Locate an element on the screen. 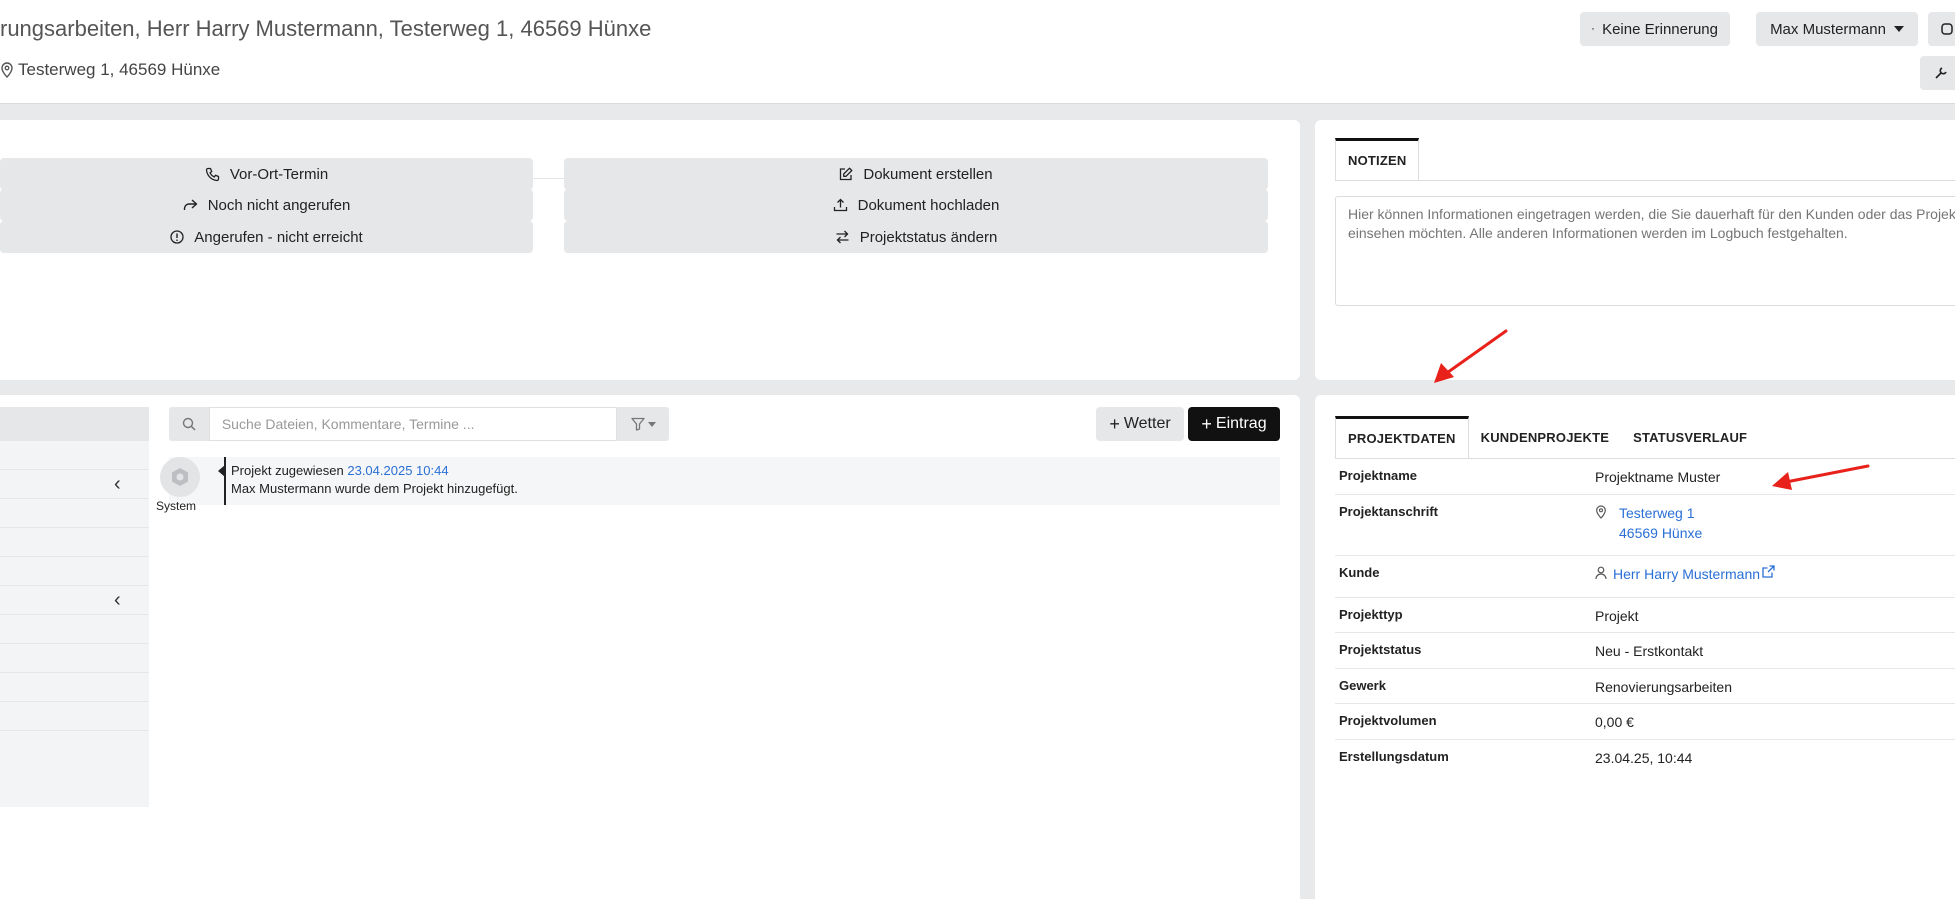 This screenshot has height=899, width=1955. filter-button is located at coordinates (643, 424).